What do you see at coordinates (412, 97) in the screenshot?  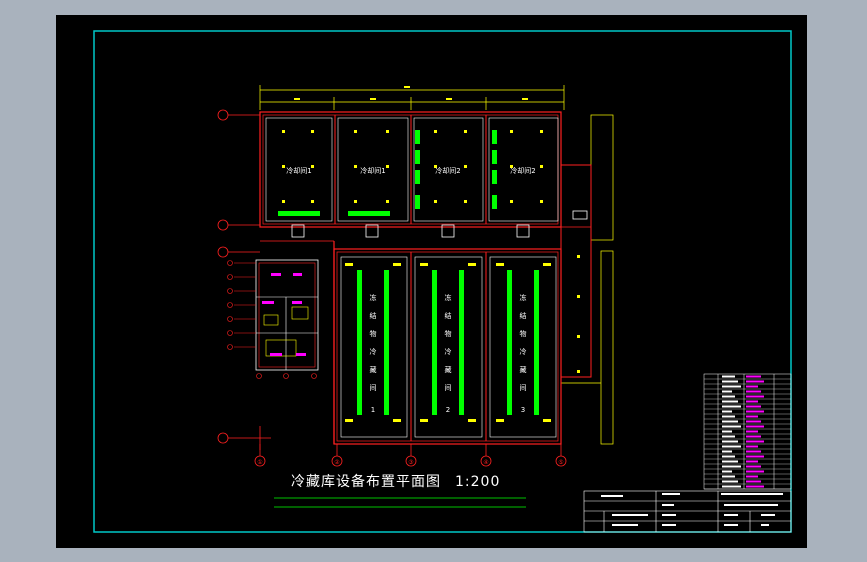 I see `top-dimension-chain` at bounding box center [412, 97].